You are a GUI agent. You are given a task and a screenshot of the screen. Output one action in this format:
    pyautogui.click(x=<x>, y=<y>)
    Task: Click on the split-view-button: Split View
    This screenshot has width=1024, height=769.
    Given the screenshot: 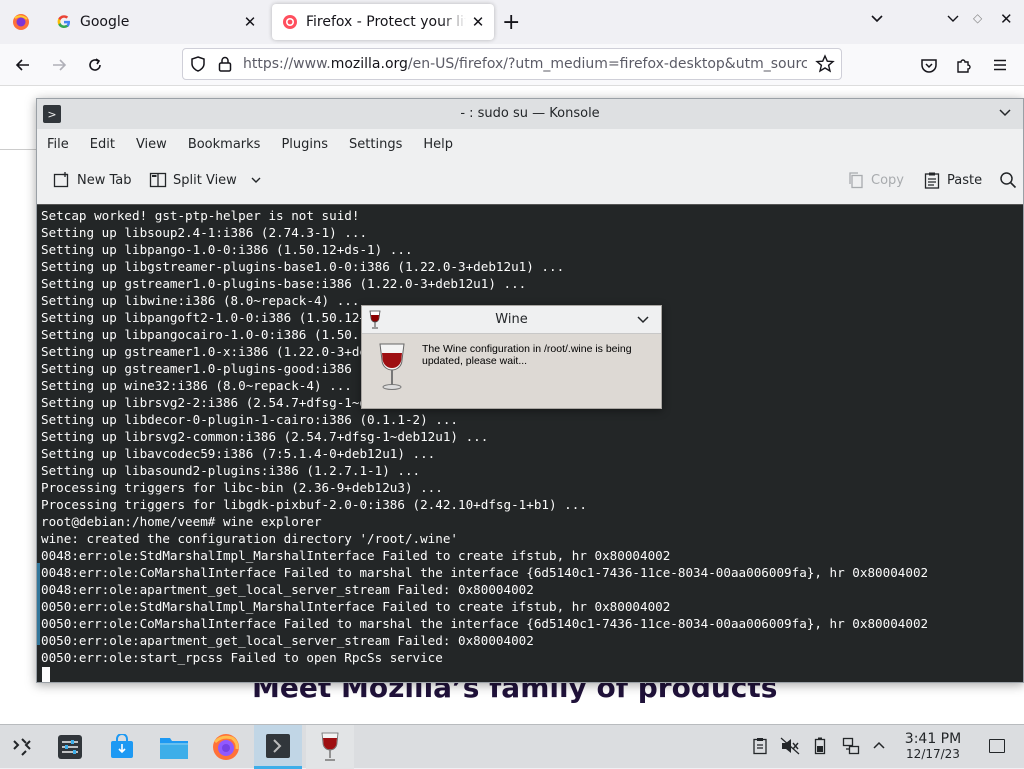 What is the action you would take?
    pyautogui.click(x=209, y=180)
    